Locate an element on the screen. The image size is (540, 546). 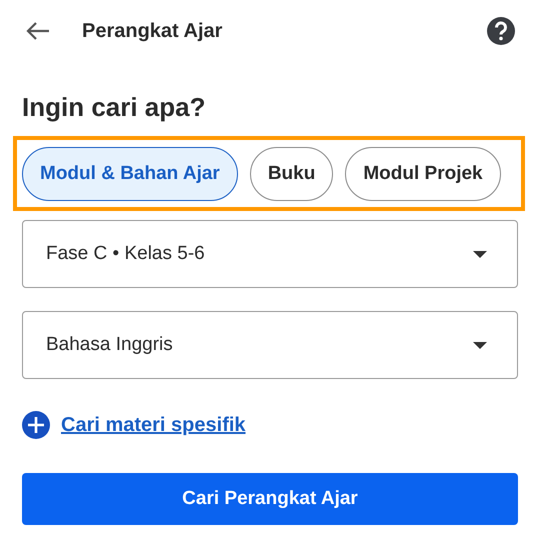
back-arrow-icon is located at coordinates (38, 31).